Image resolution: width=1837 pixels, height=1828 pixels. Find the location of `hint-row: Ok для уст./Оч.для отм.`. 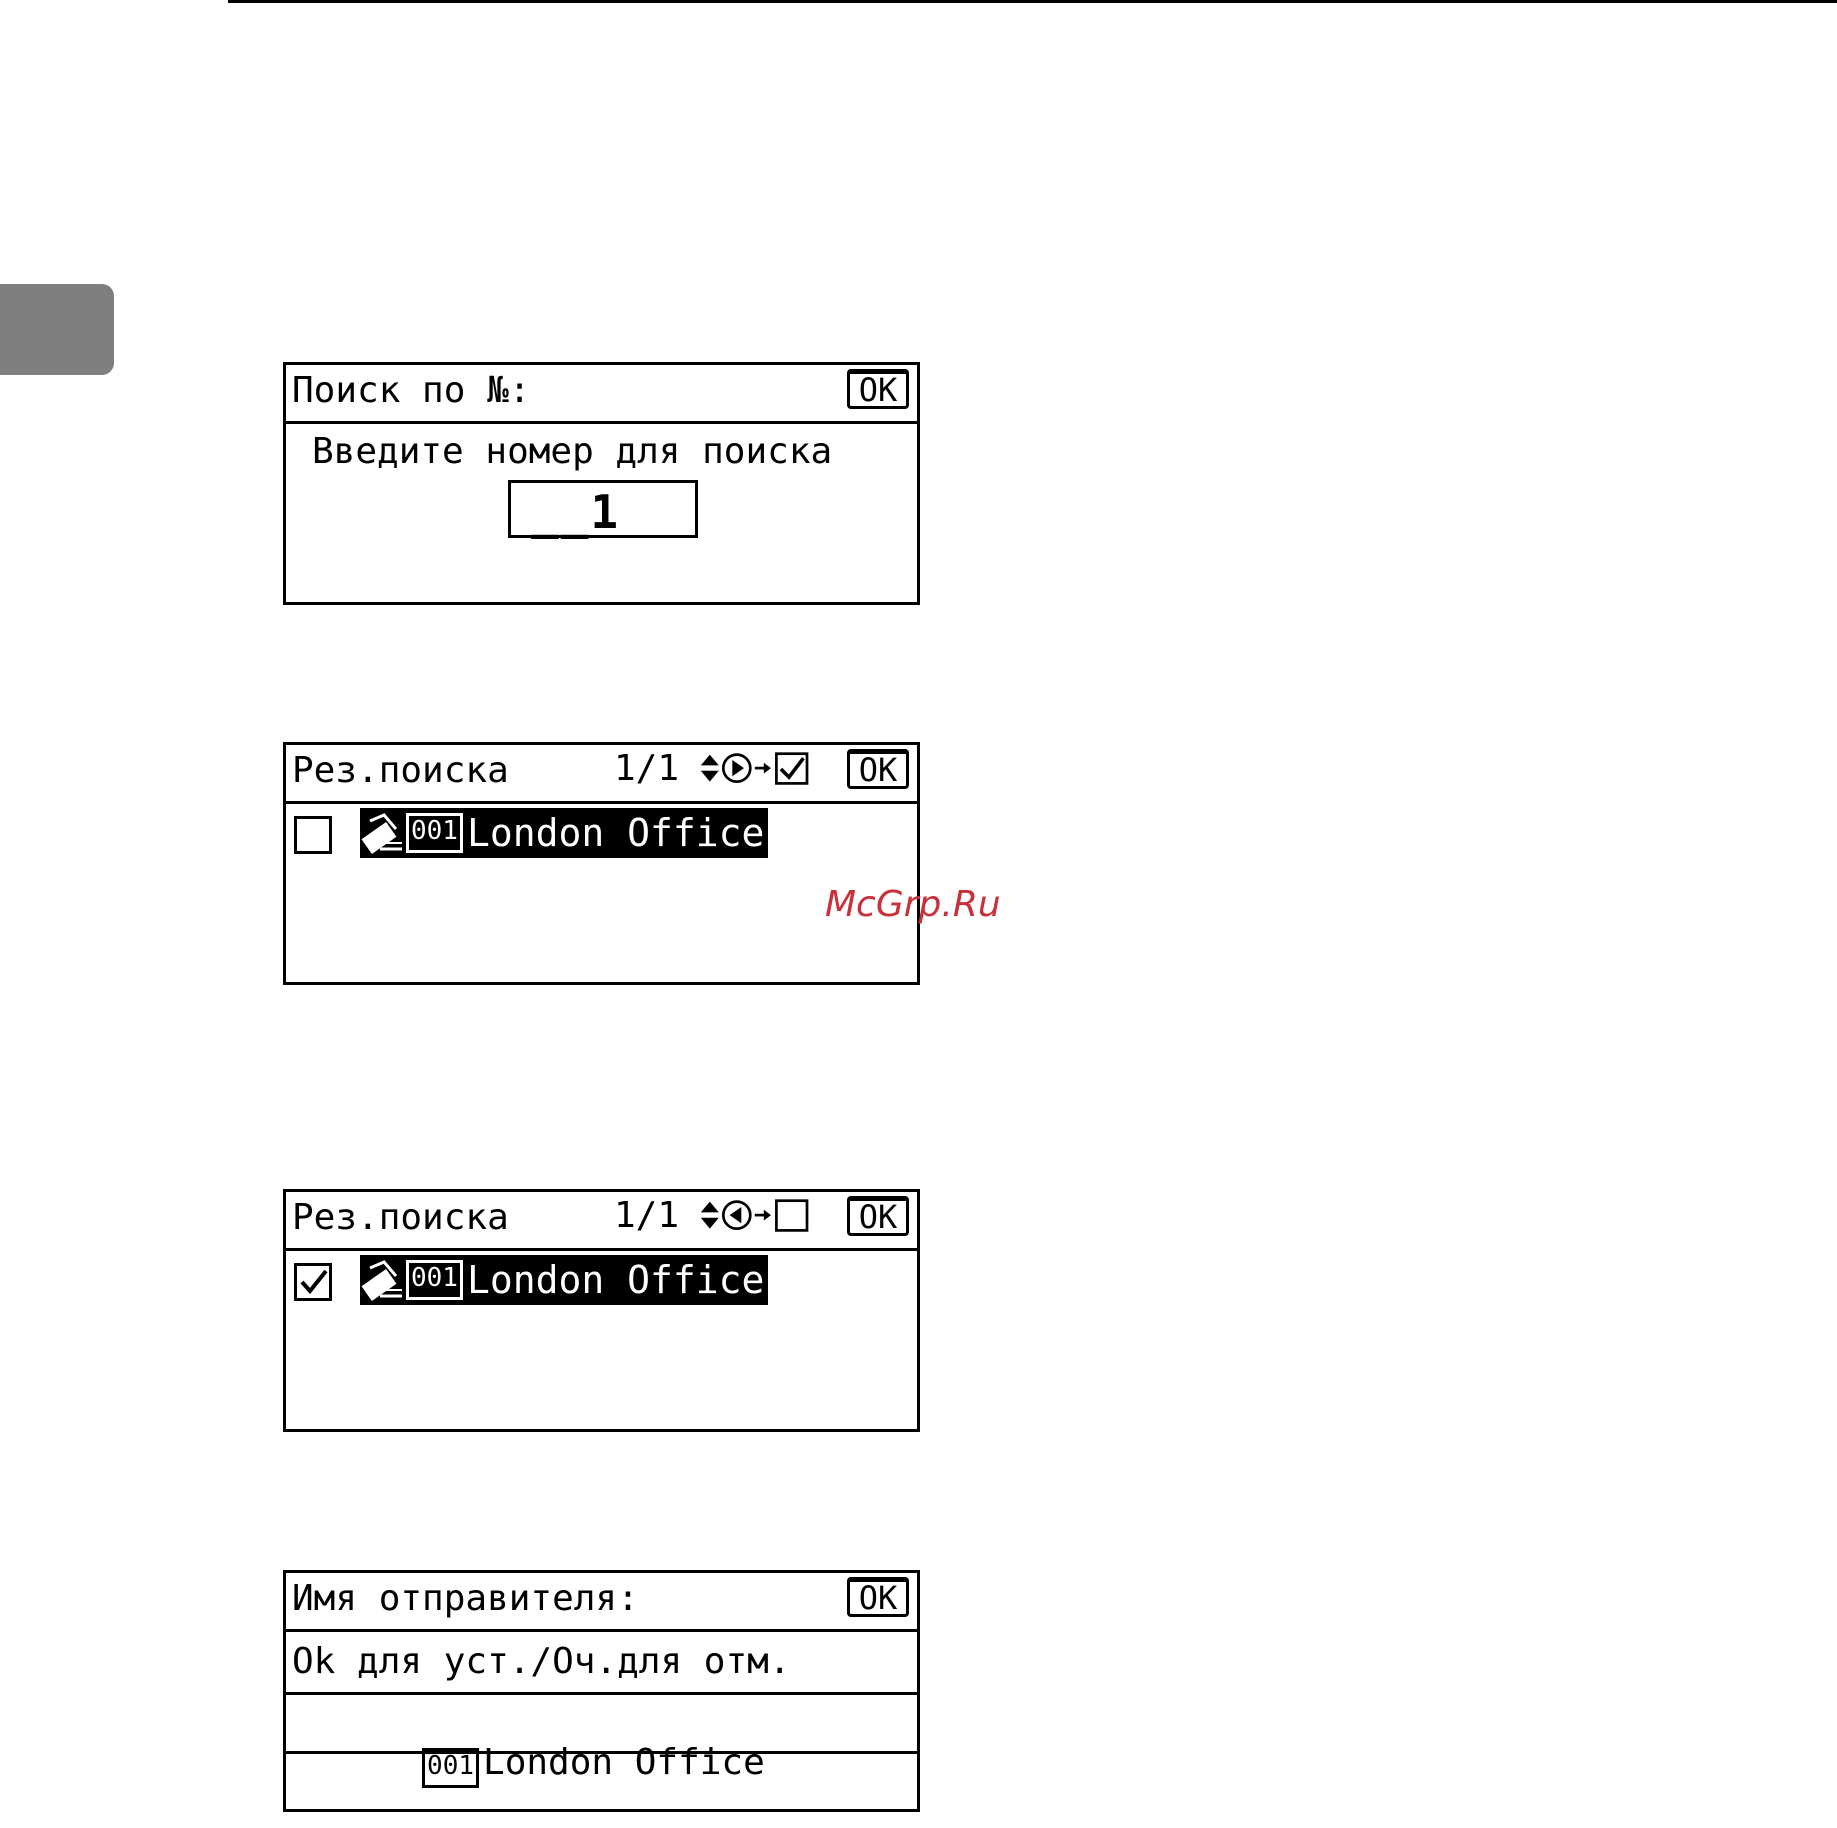

hint-row: Ok для уст./Оч.для отм. is located at coordinates (601, 1663).